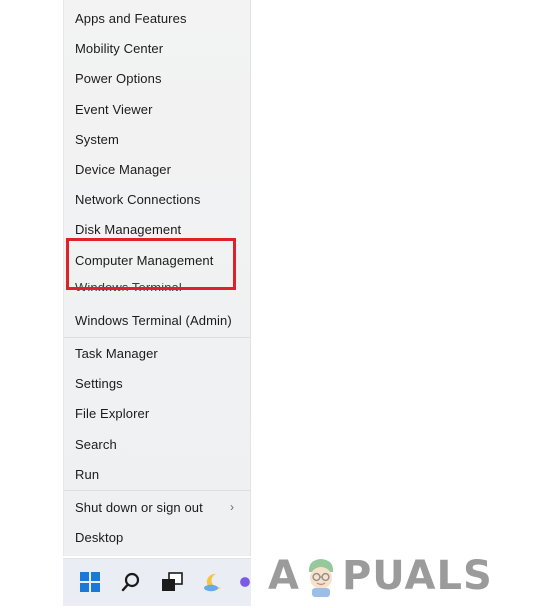 This screenshot has height=608, width=539. Describe the element at coordinates (128, 287) in the screenshot. I see `menu-item-label: Windows Terminal` at that location.